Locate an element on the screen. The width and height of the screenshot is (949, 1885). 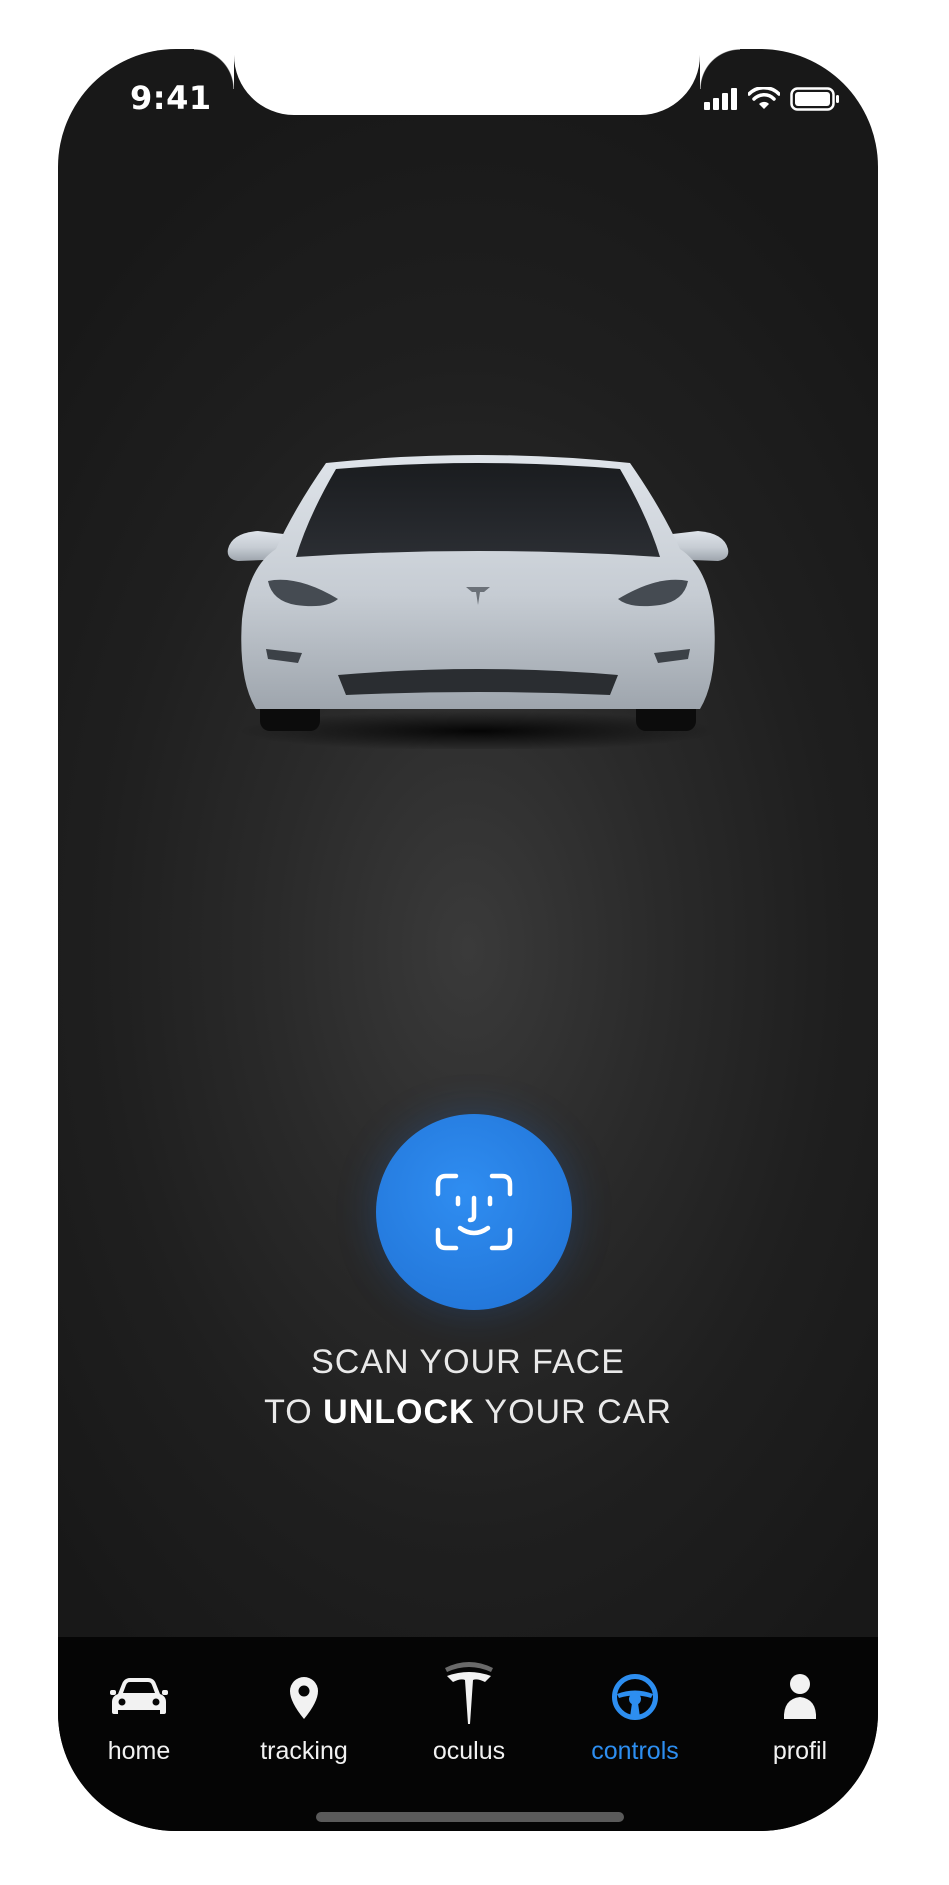
battery-icon is located at coordinates (814, 99).